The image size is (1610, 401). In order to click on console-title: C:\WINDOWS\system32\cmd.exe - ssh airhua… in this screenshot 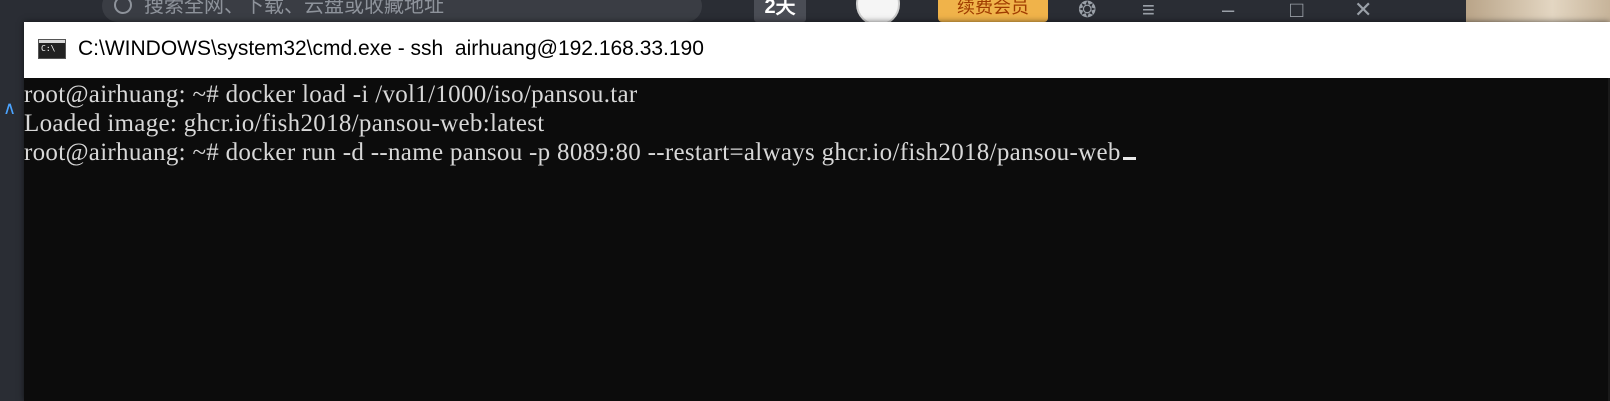, I will do `click(391, 48)`.